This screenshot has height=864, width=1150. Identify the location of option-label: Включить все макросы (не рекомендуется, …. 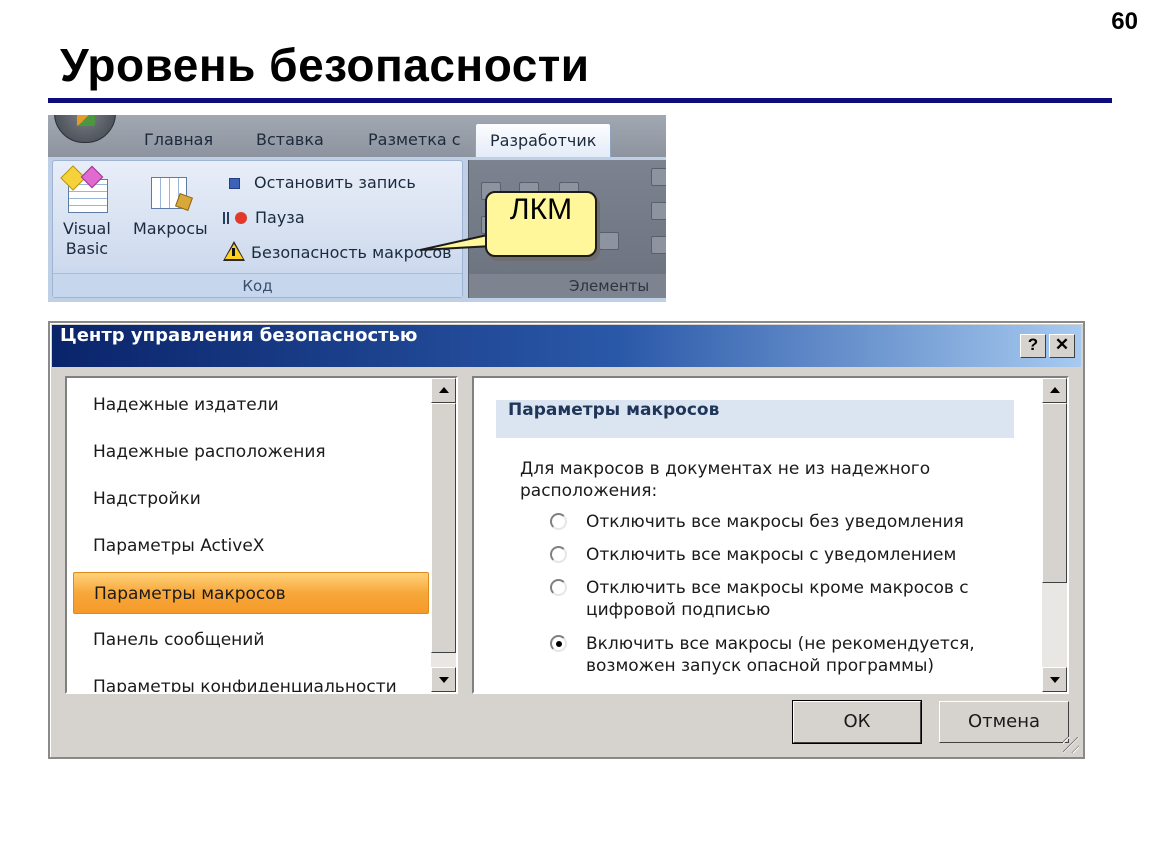
(780, 655).